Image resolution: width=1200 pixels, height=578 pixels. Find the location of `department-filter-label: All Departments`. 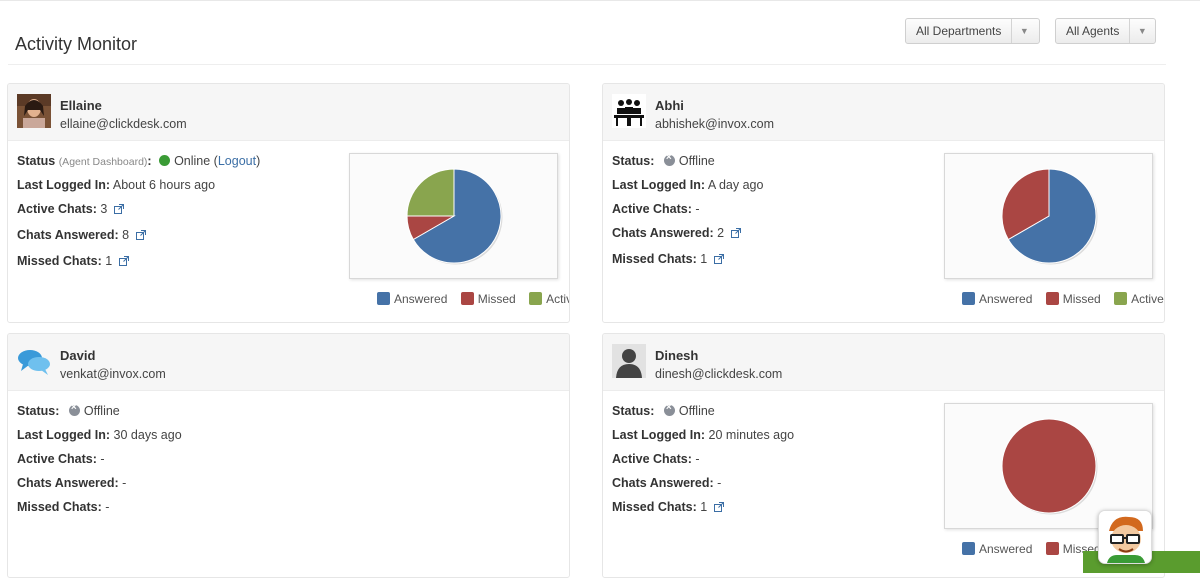

department-filter-label: All Departments is located at coordinates (959, 31).